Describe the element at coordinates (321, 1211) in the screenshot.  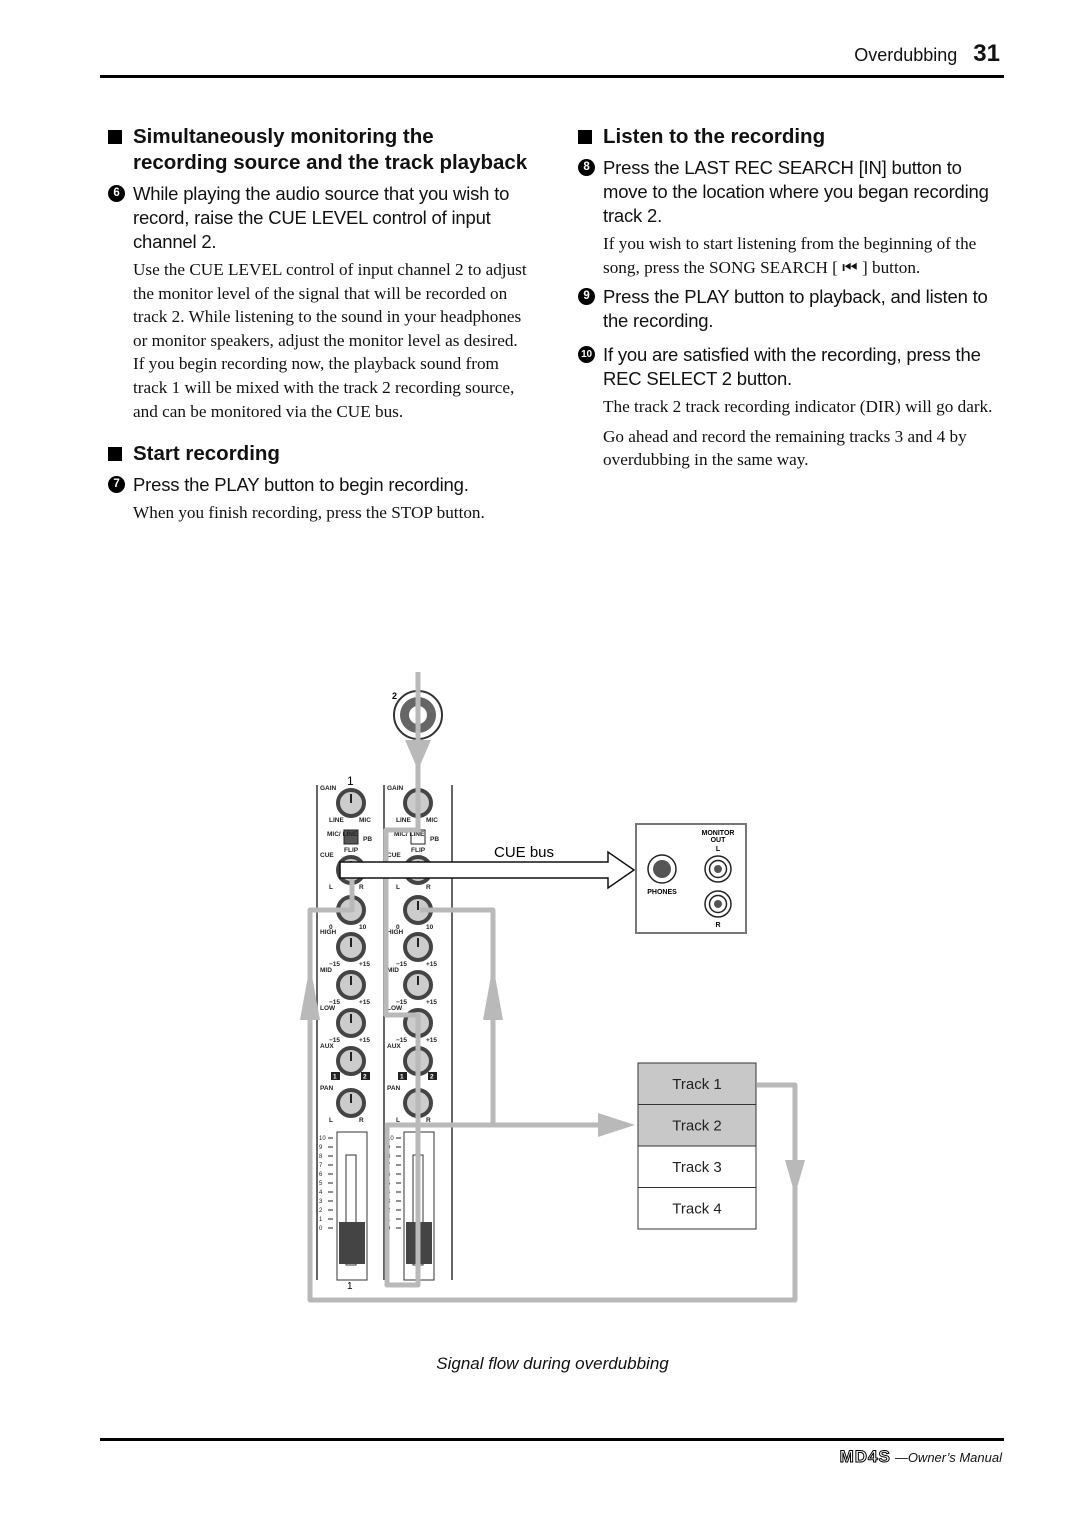
I see `fader-scale-tick: 2` at that location.